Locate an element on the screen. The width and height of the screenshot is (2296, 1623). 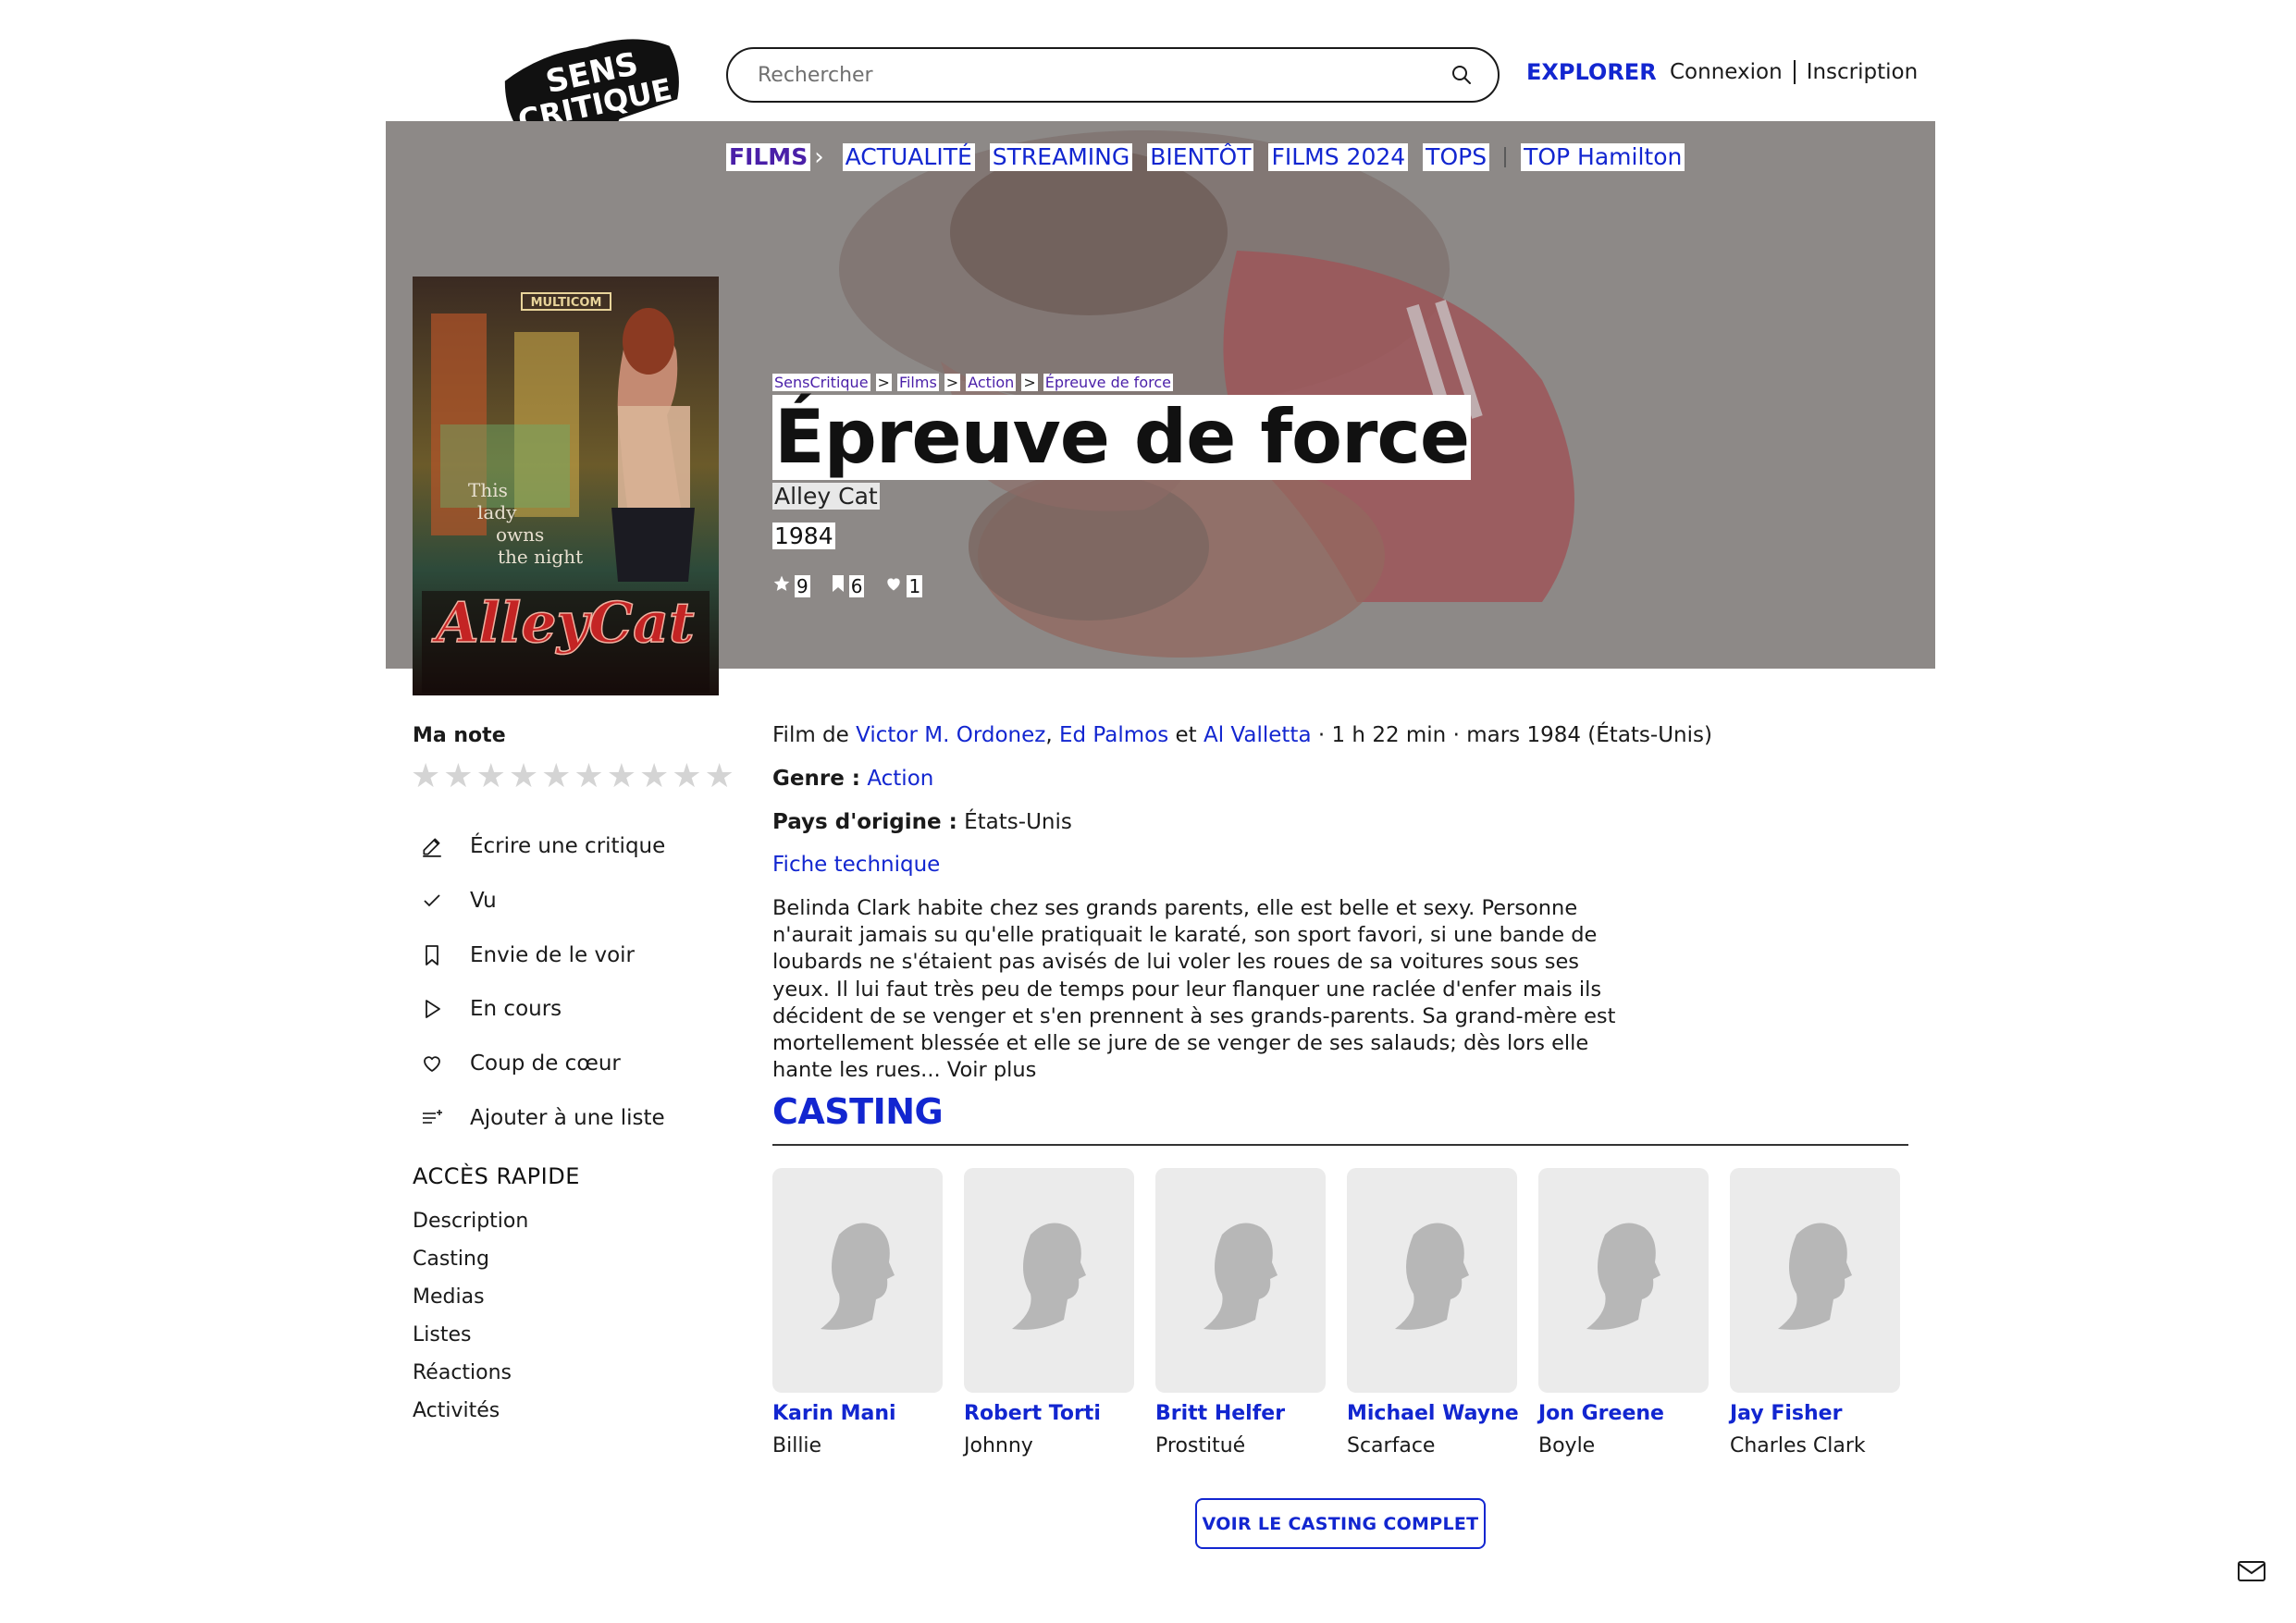
favorites-count-value: 1 is located at coordinates (915, 585).